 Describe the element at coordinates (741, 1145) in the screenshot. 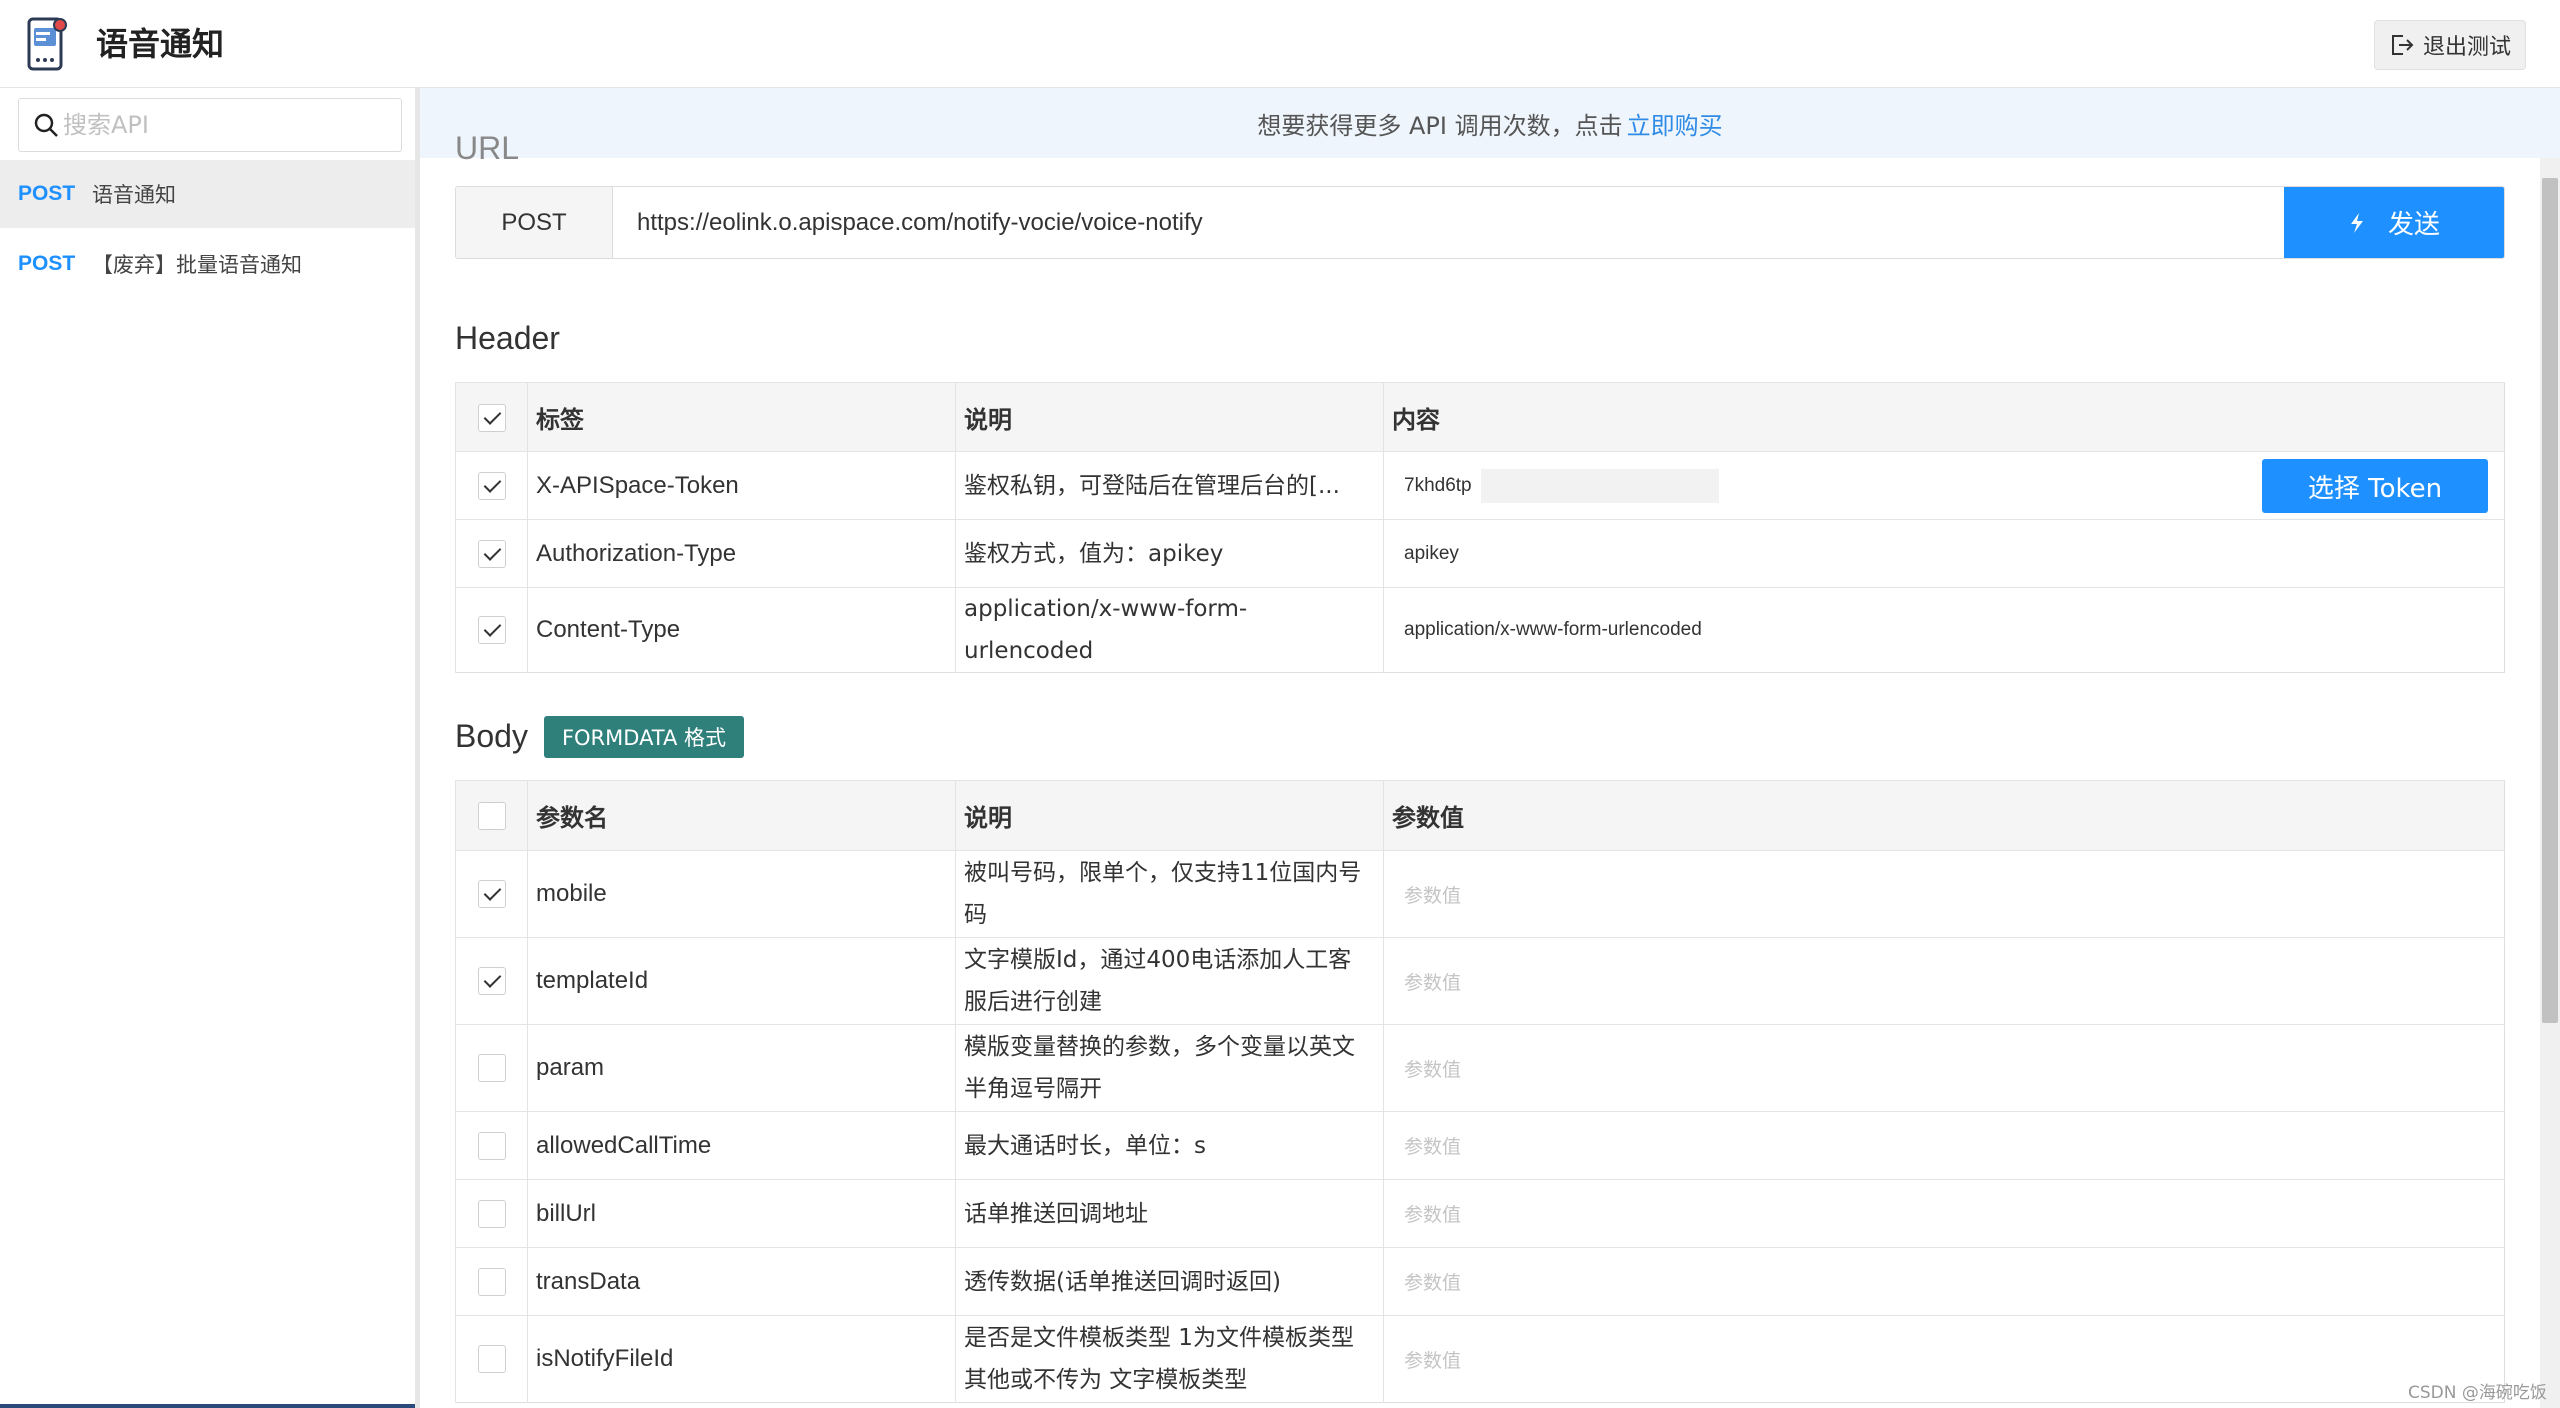

I see `param-name: allowedCallTime` at that location.